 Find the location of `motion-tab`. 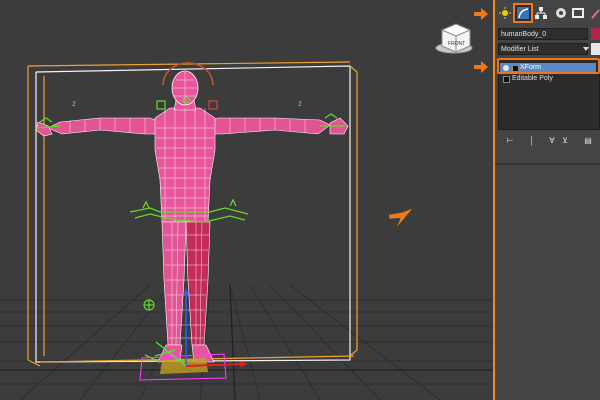

motion-tab is located at coordinates (561, 13).